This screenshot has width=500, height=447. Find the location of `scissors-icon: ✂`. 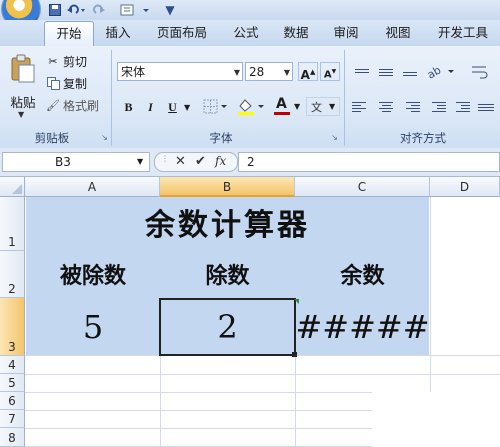

scissors-icon: ✂ is located at coordinates (53, 61).